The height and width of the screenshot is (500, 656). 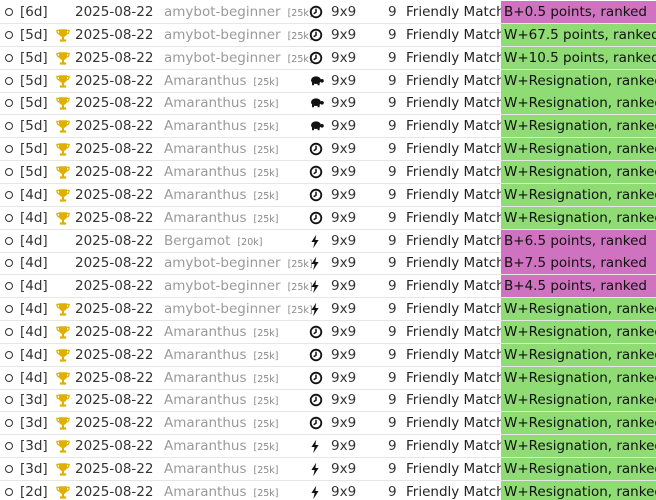 What do you see at coordinates (266, 82) in the screenshot?
I see `opponent-rank: [25k]` at bounding box center [266, 82].